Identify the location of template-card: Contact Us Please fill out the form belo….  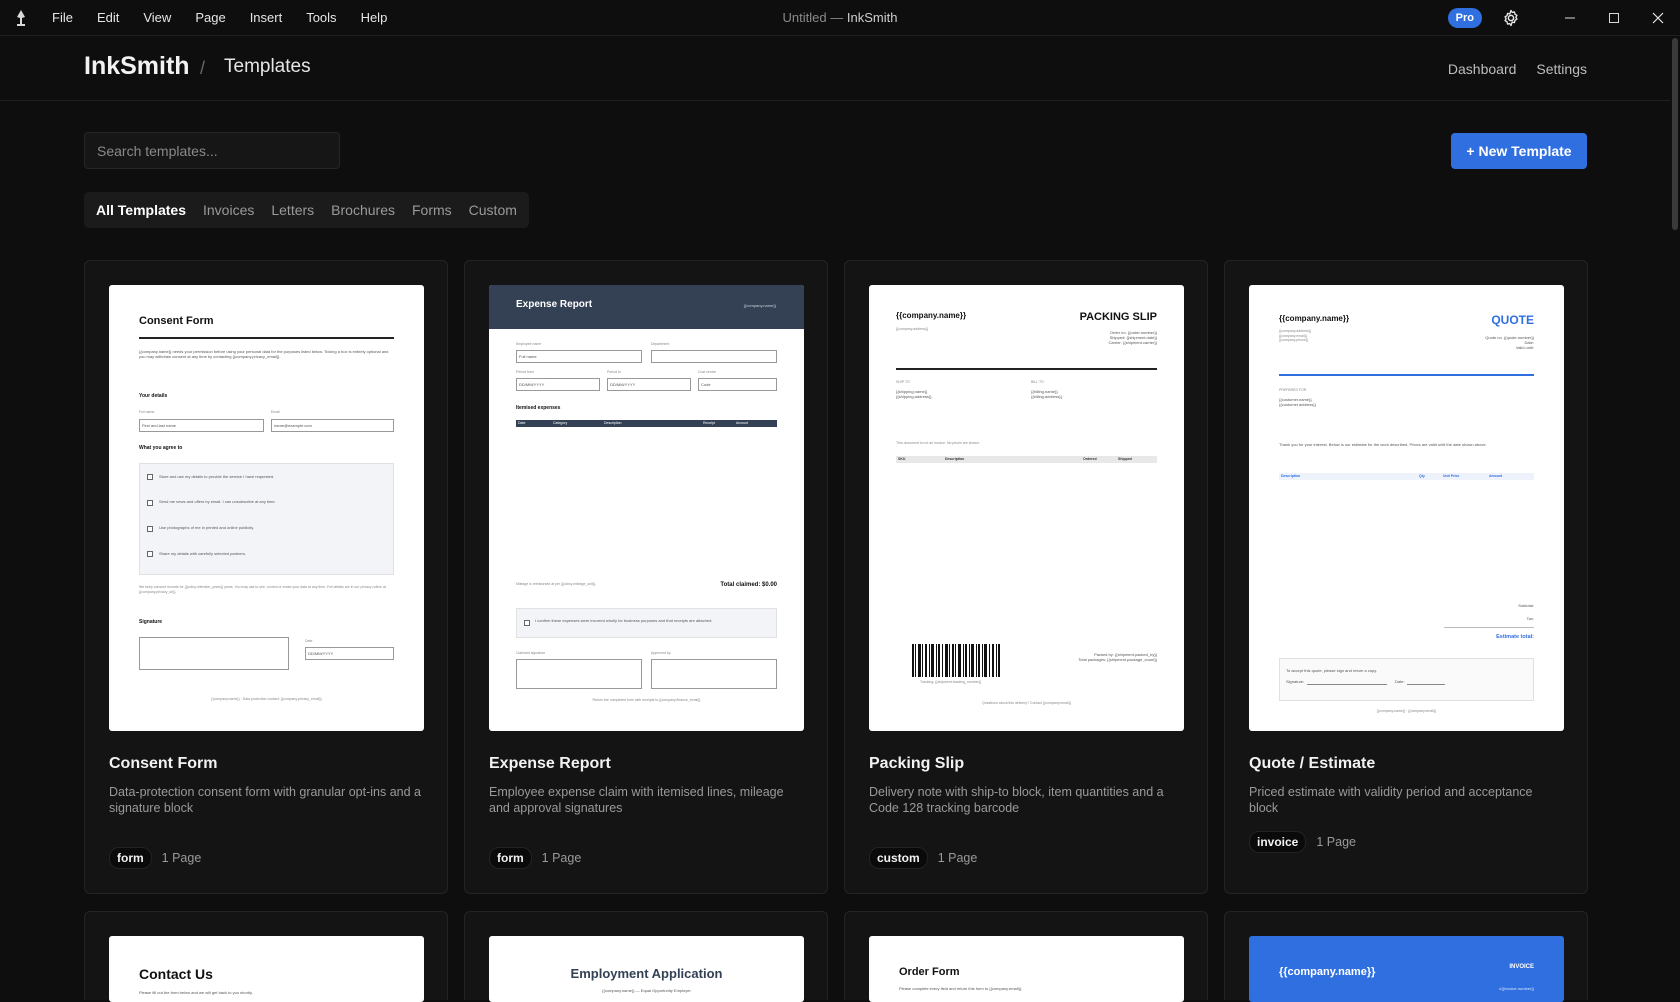
(266, 956).